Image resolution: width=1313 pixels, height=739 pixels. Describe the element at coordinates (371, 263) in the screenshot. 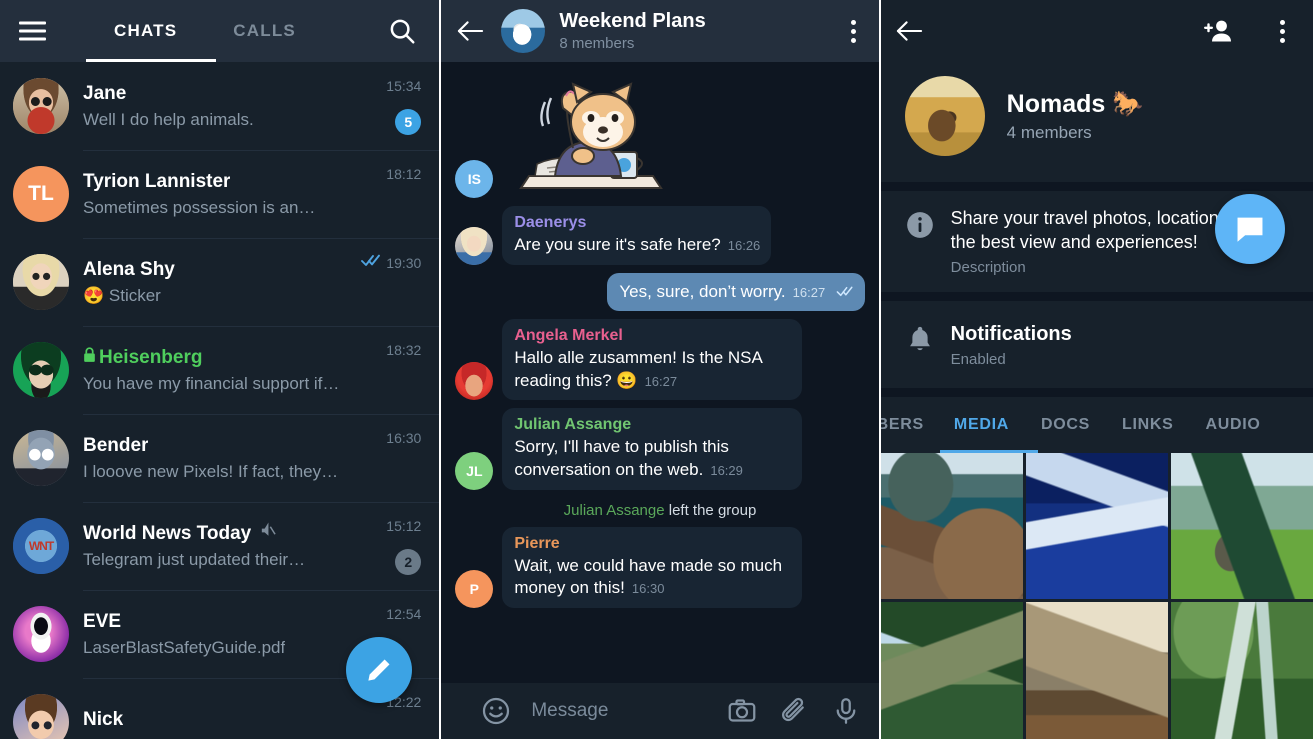

I see `read-receipt-icon` at that location.